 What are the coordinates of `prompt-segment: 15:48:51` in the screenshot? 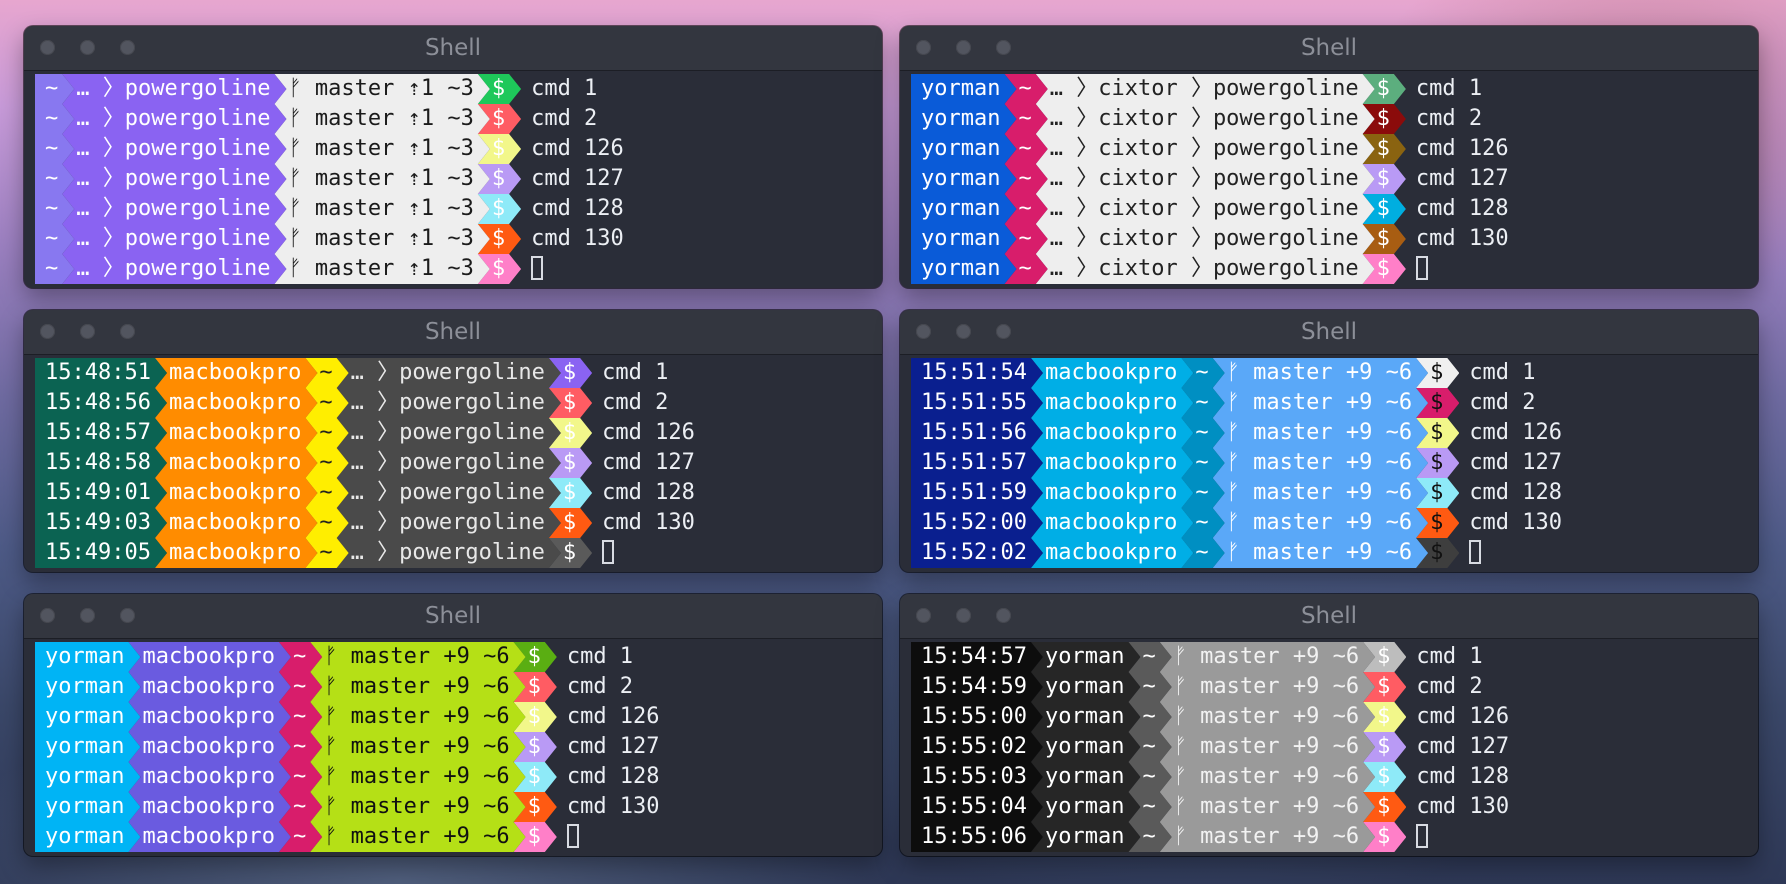 It's located at (101, 373).